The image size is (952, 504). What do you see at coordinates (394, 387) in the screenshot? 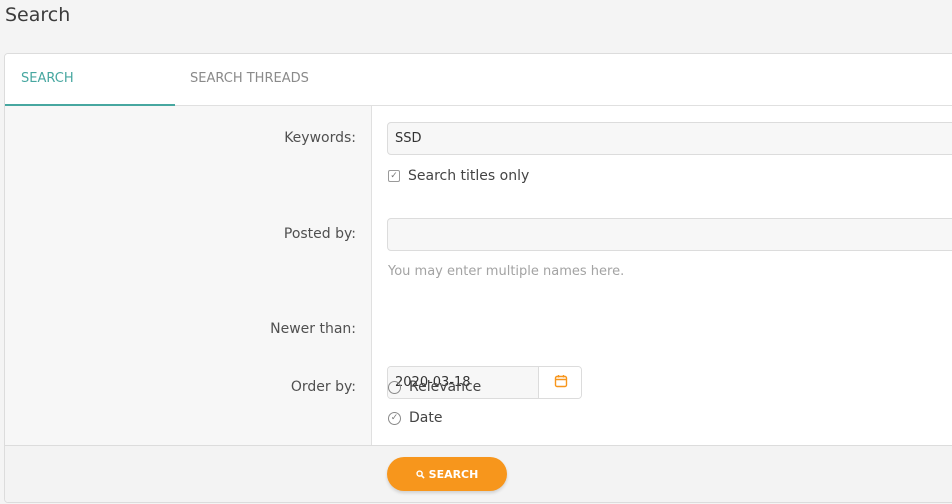
I see `radio-unselected-icon` at bounding box center [394, 387].